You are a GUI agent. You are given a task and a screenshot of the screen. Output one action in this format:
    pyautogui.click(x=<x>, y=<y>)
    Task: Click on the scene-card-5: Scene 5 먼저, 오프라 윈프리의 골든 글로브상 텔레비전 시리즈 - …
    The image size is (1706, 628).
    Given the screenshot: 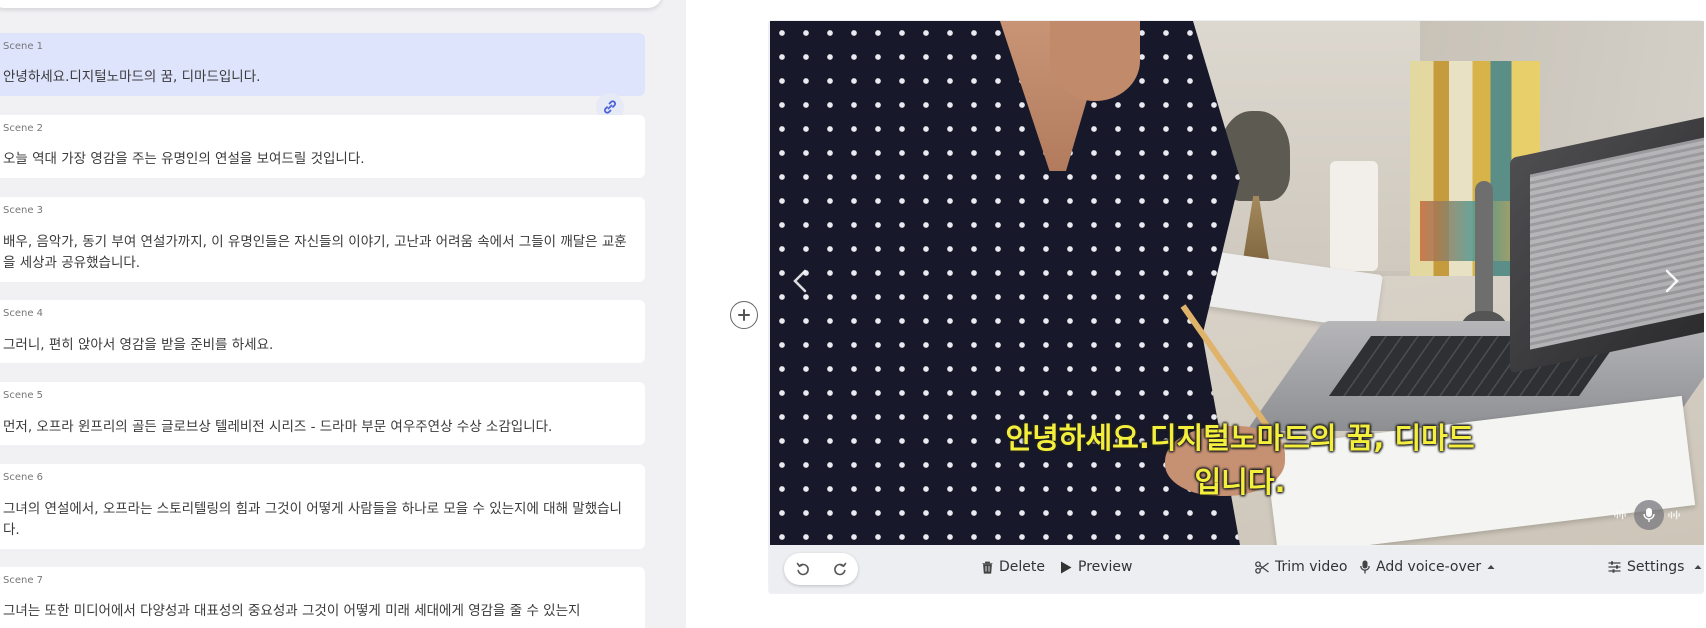 What is the action you would take?
    pyautogui.click(x=322, y=413)
    